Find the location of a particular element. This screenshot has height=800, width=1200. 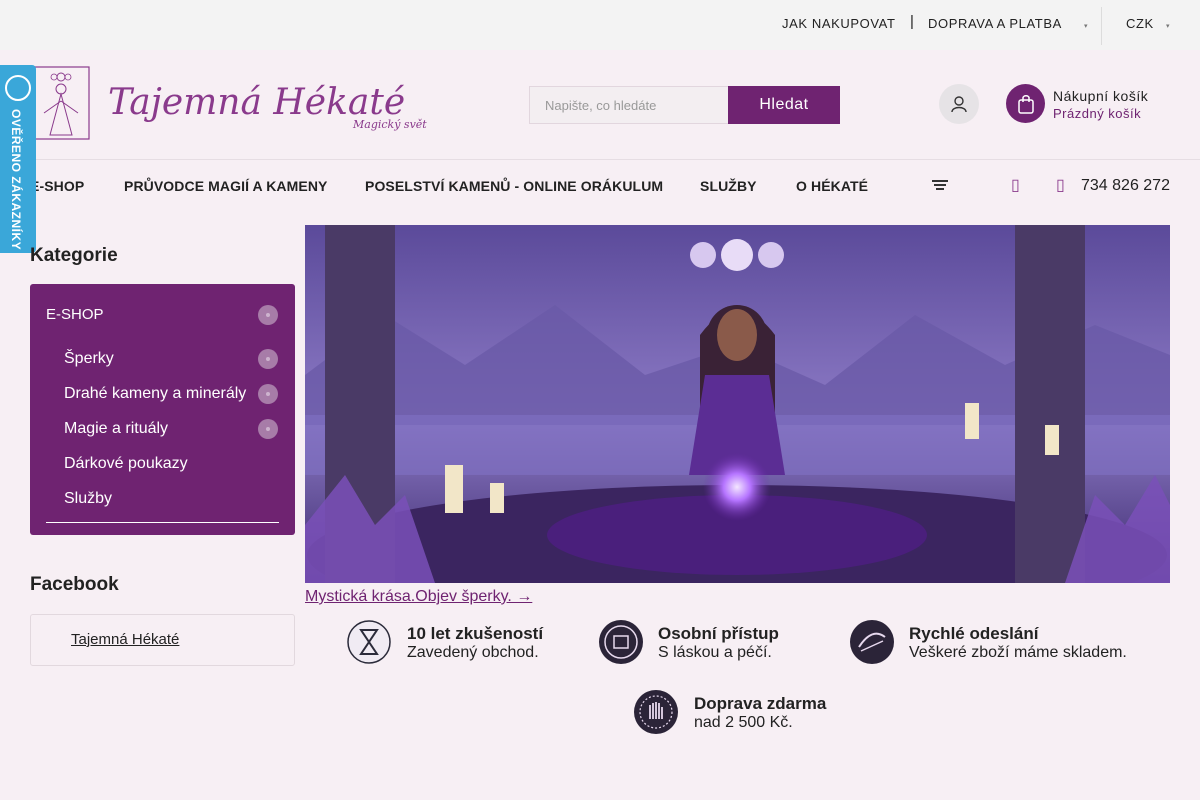

cart-status: Prázdný košík is located at coordinates (1097, 113).